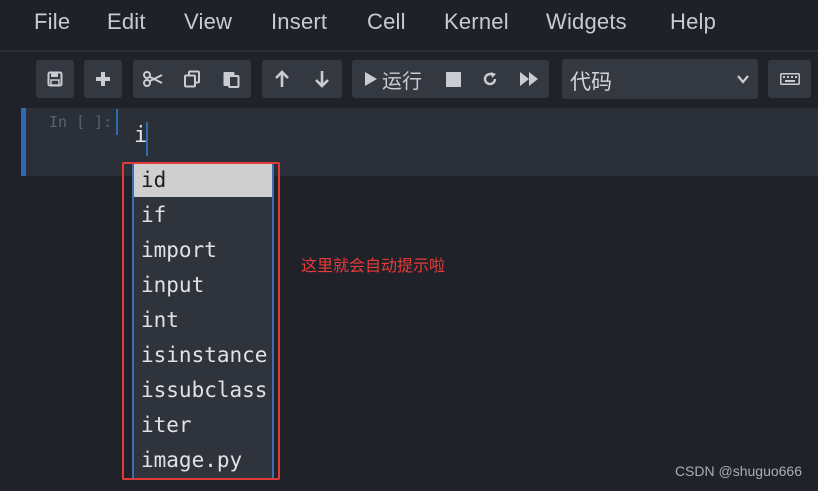  I want to click on command-palette-button, so click(789, 79).